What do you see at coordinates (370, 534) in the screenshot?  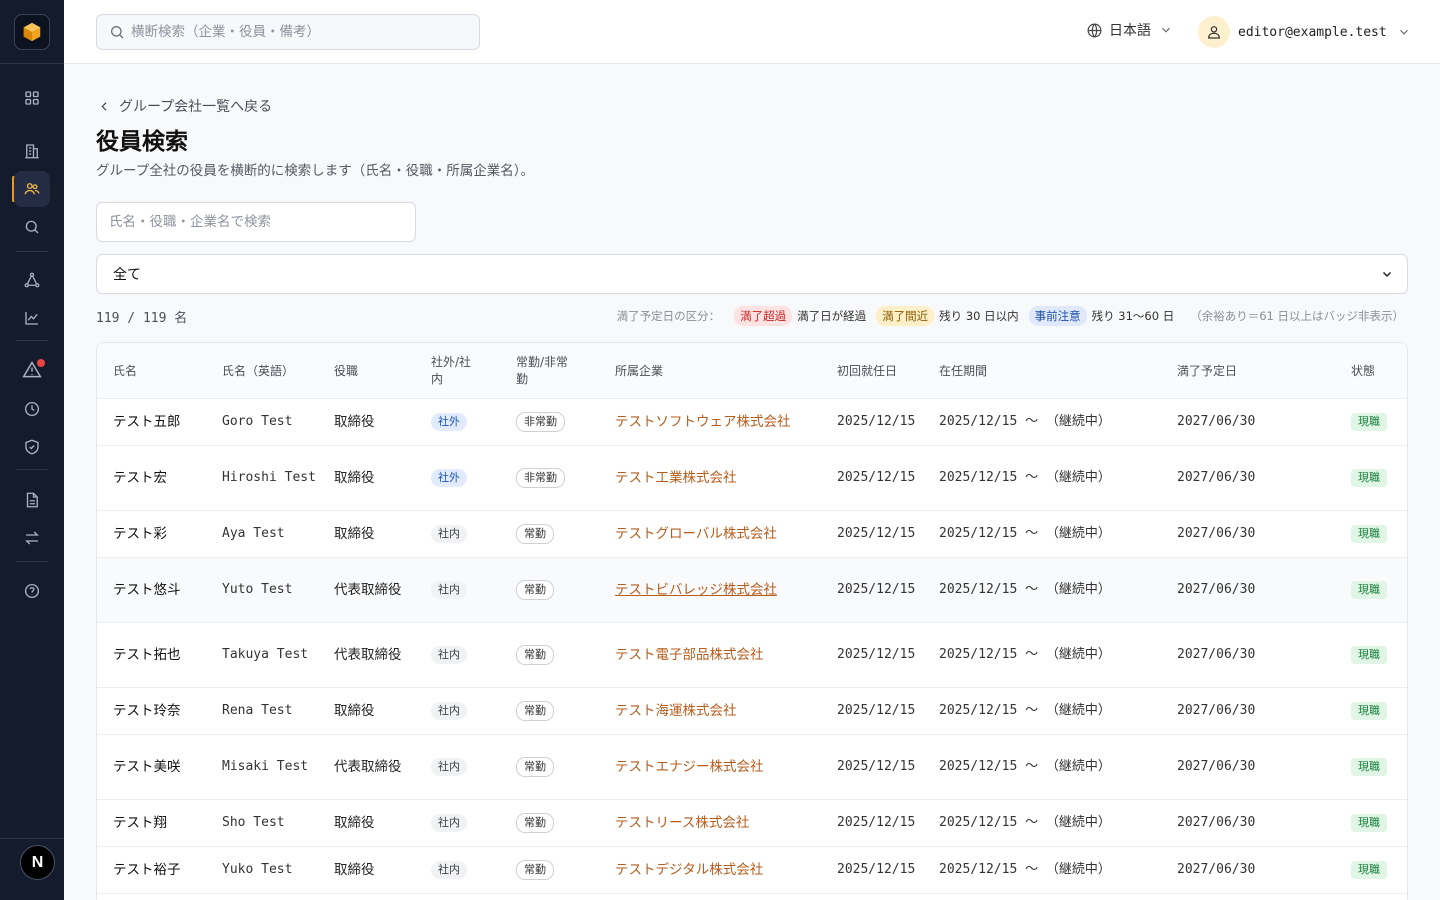 I see `cell-title: 取締役` at bounding box center [370, 534].